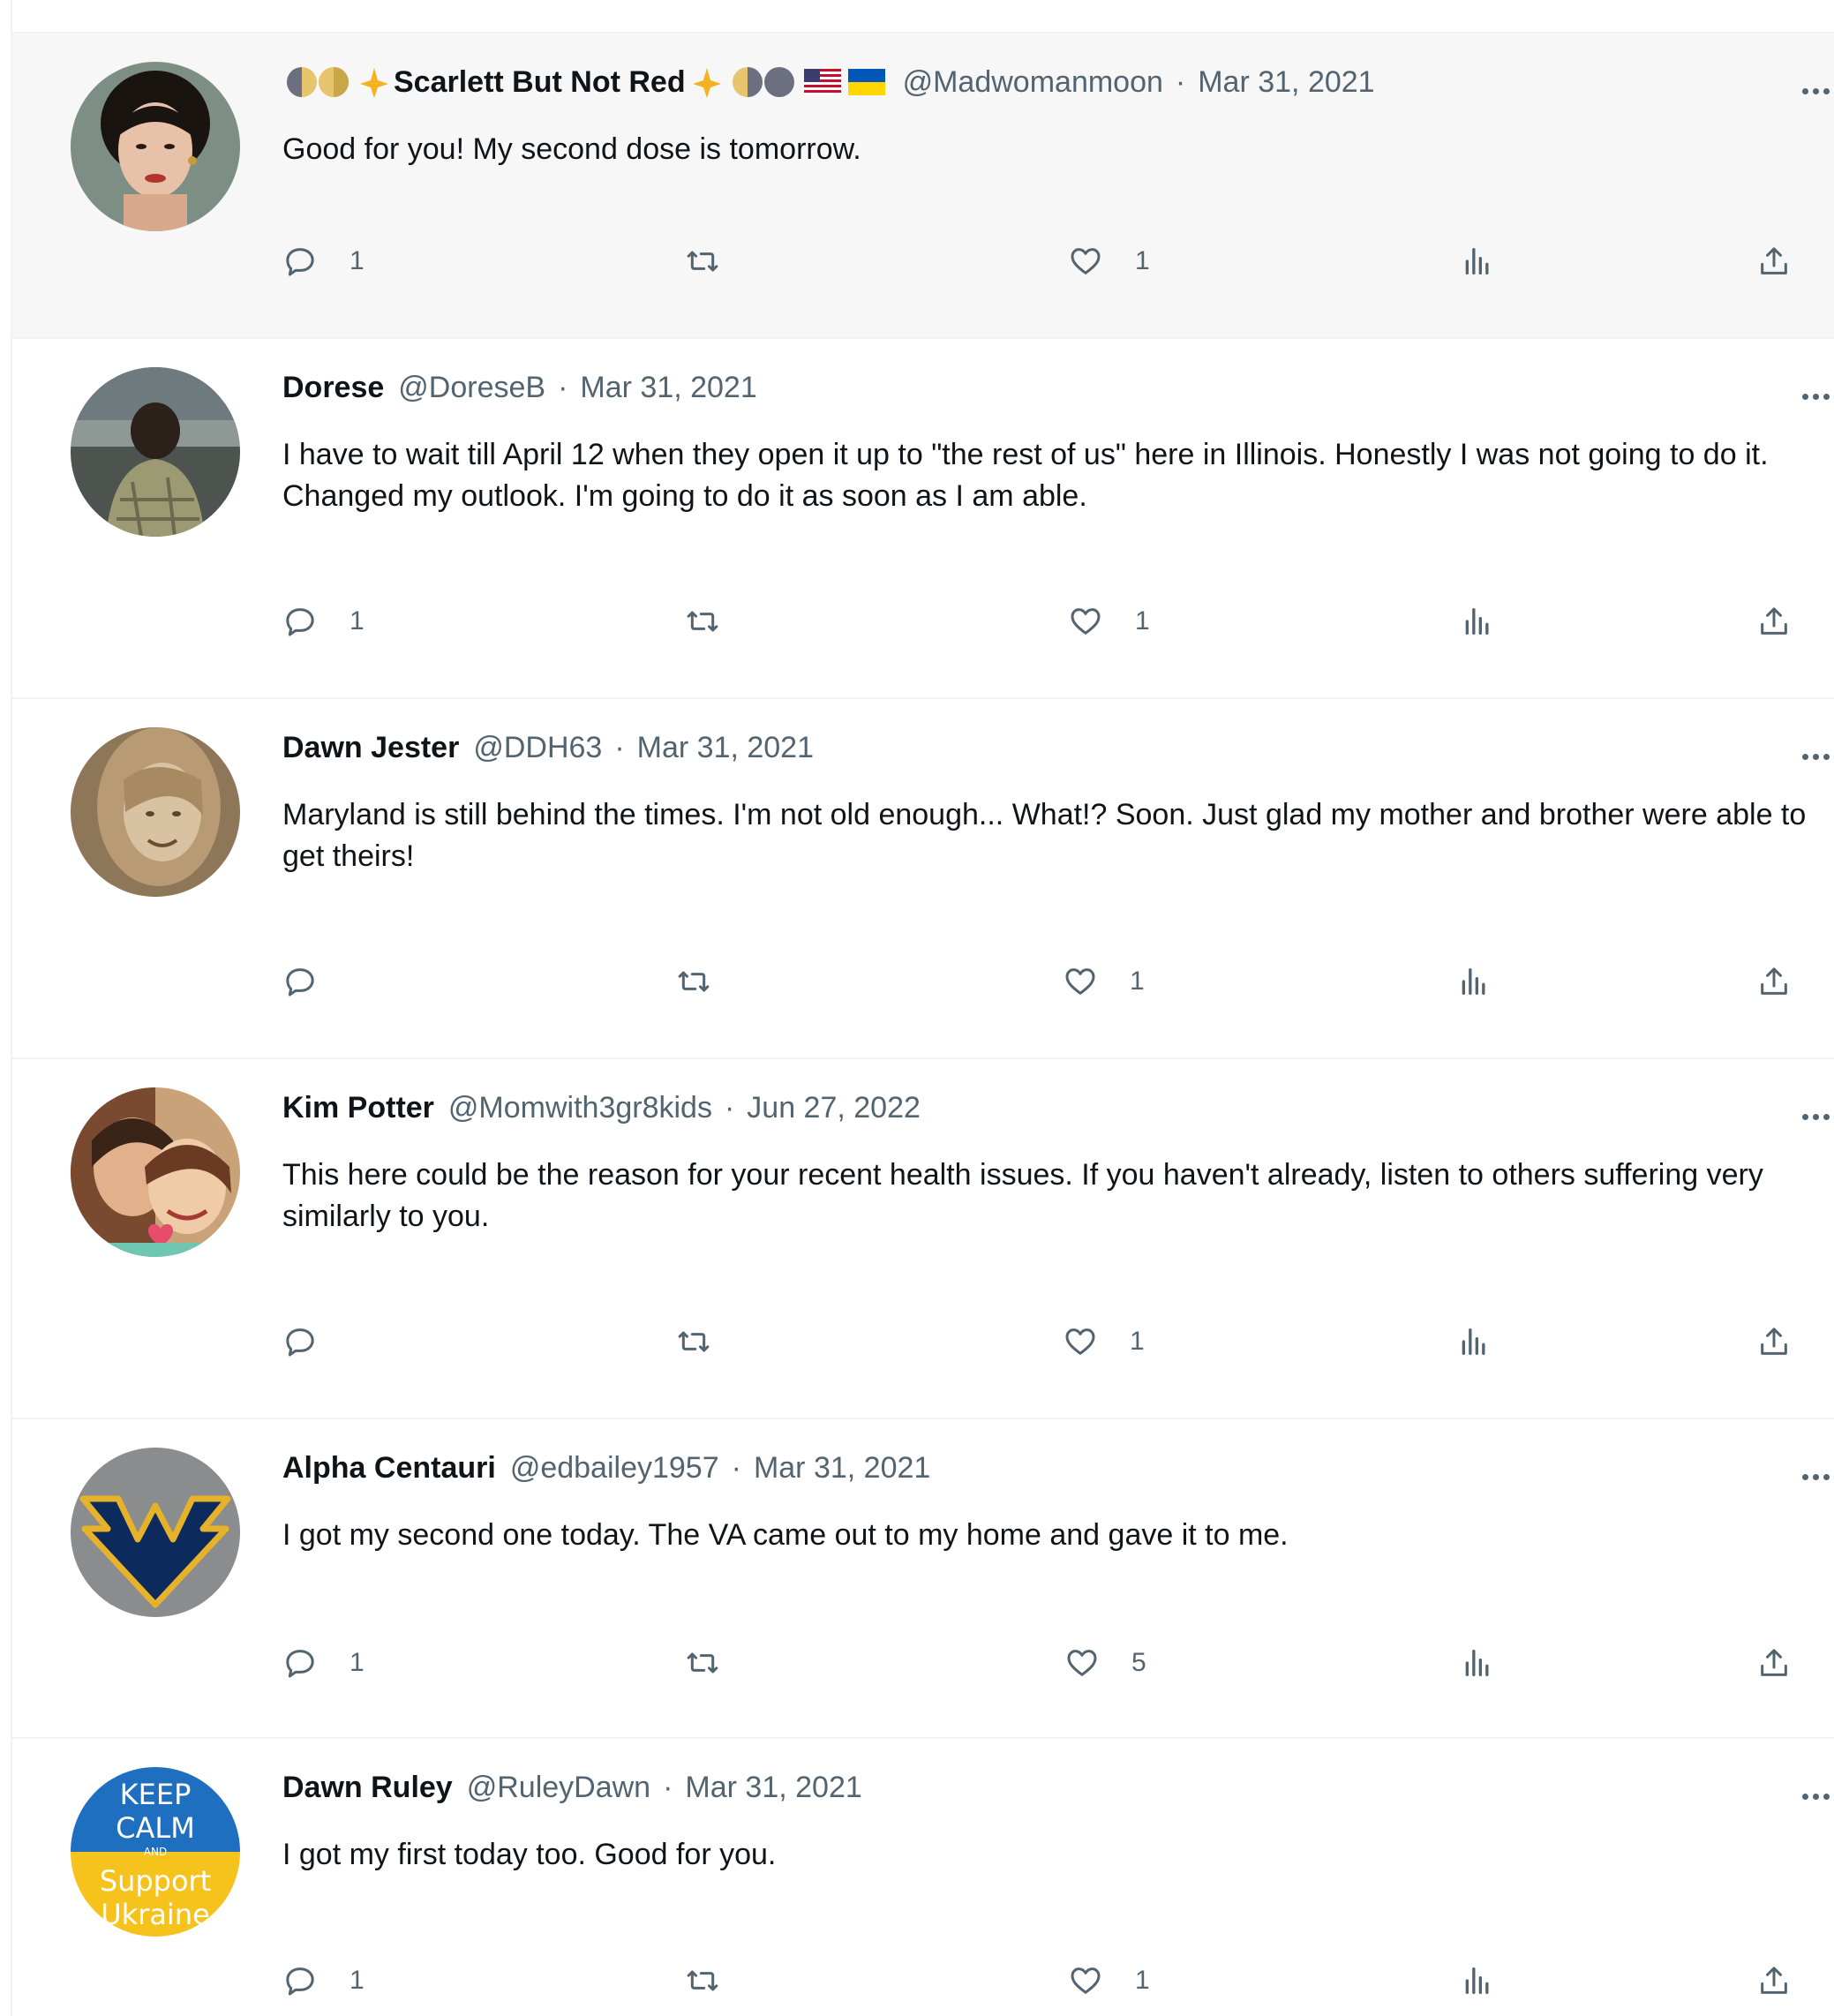 This screenshot has width=1834, height=2016. I want to click on avatar: KEEP CALM AND Support Ukraine, so click(155, 1852).